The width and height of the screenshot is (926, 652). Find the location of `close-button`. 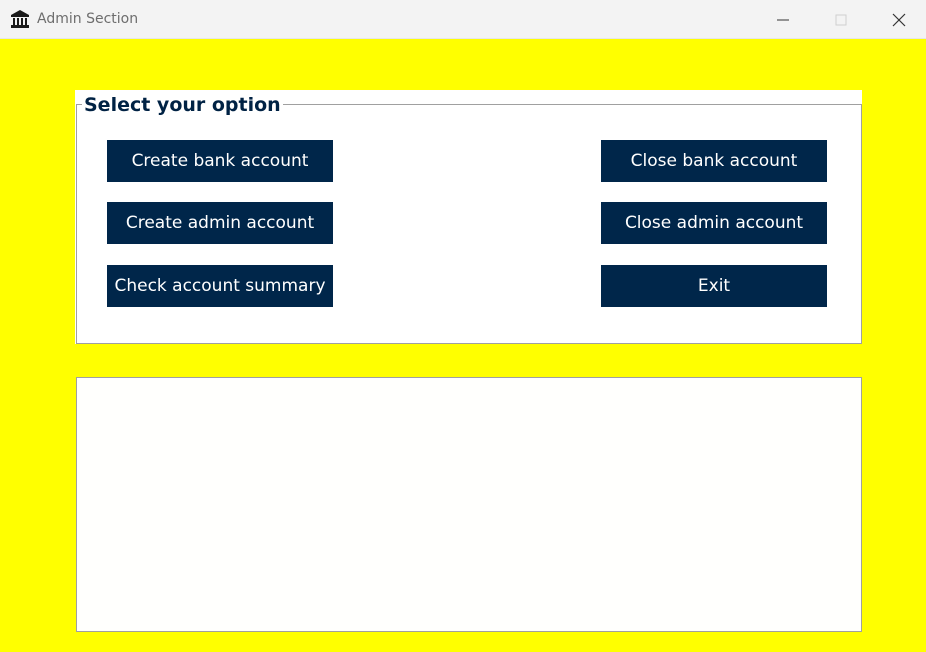

close-button is located at coordinates (898, 19).